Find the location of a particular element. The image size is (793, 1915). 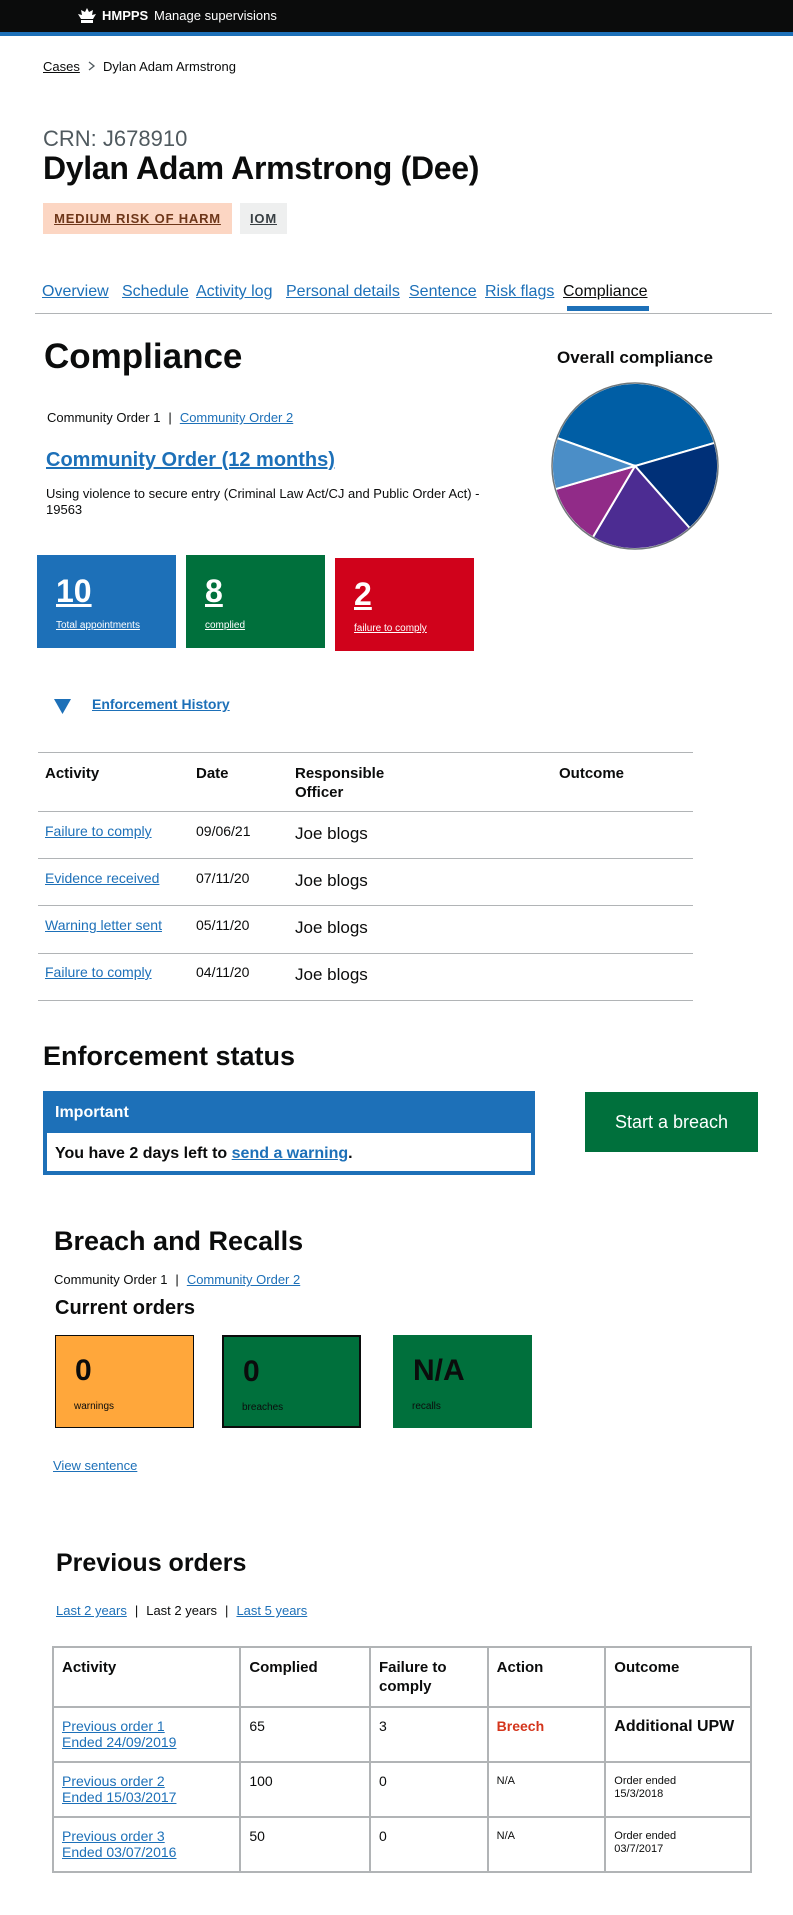

overall-compliance-pie-chart is located at coordinates (635, 466).